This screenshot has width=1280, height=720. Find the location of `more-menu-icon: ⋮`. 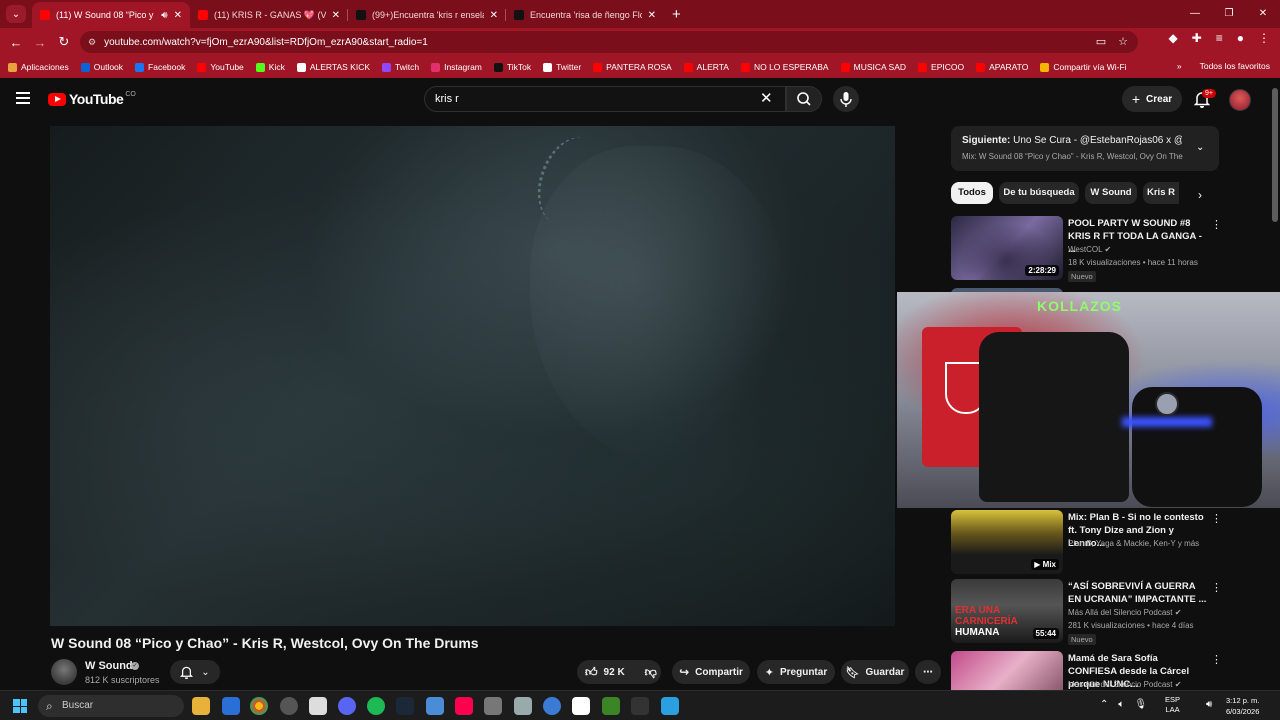

more-menu-icon: ⋮ is located at coordinates (1264, 38).